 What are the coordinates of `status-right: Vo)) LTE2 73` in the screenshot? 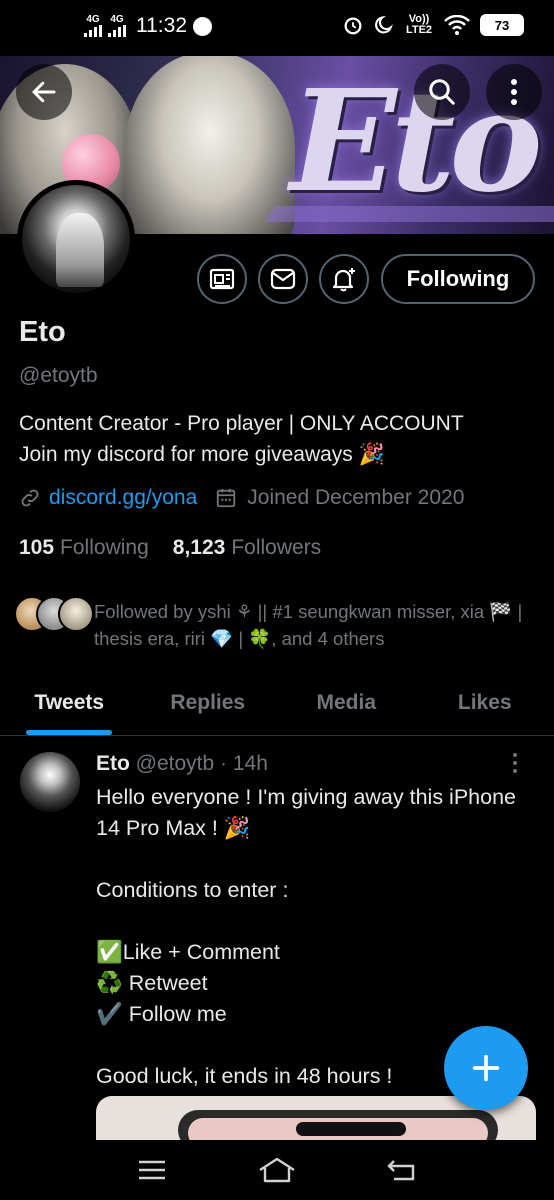 It's located at (433, 25).